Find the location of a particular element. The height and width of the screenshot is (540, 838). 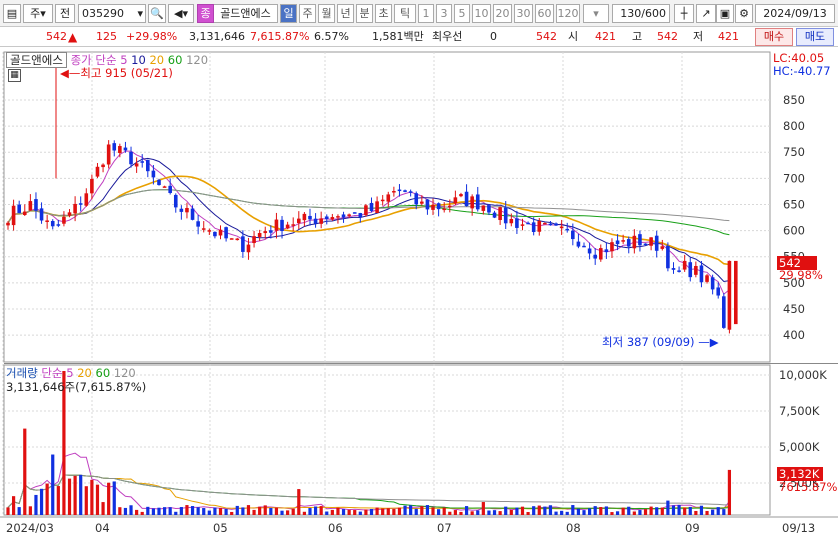

period-year: 년 is located at coordinates (345, 13).